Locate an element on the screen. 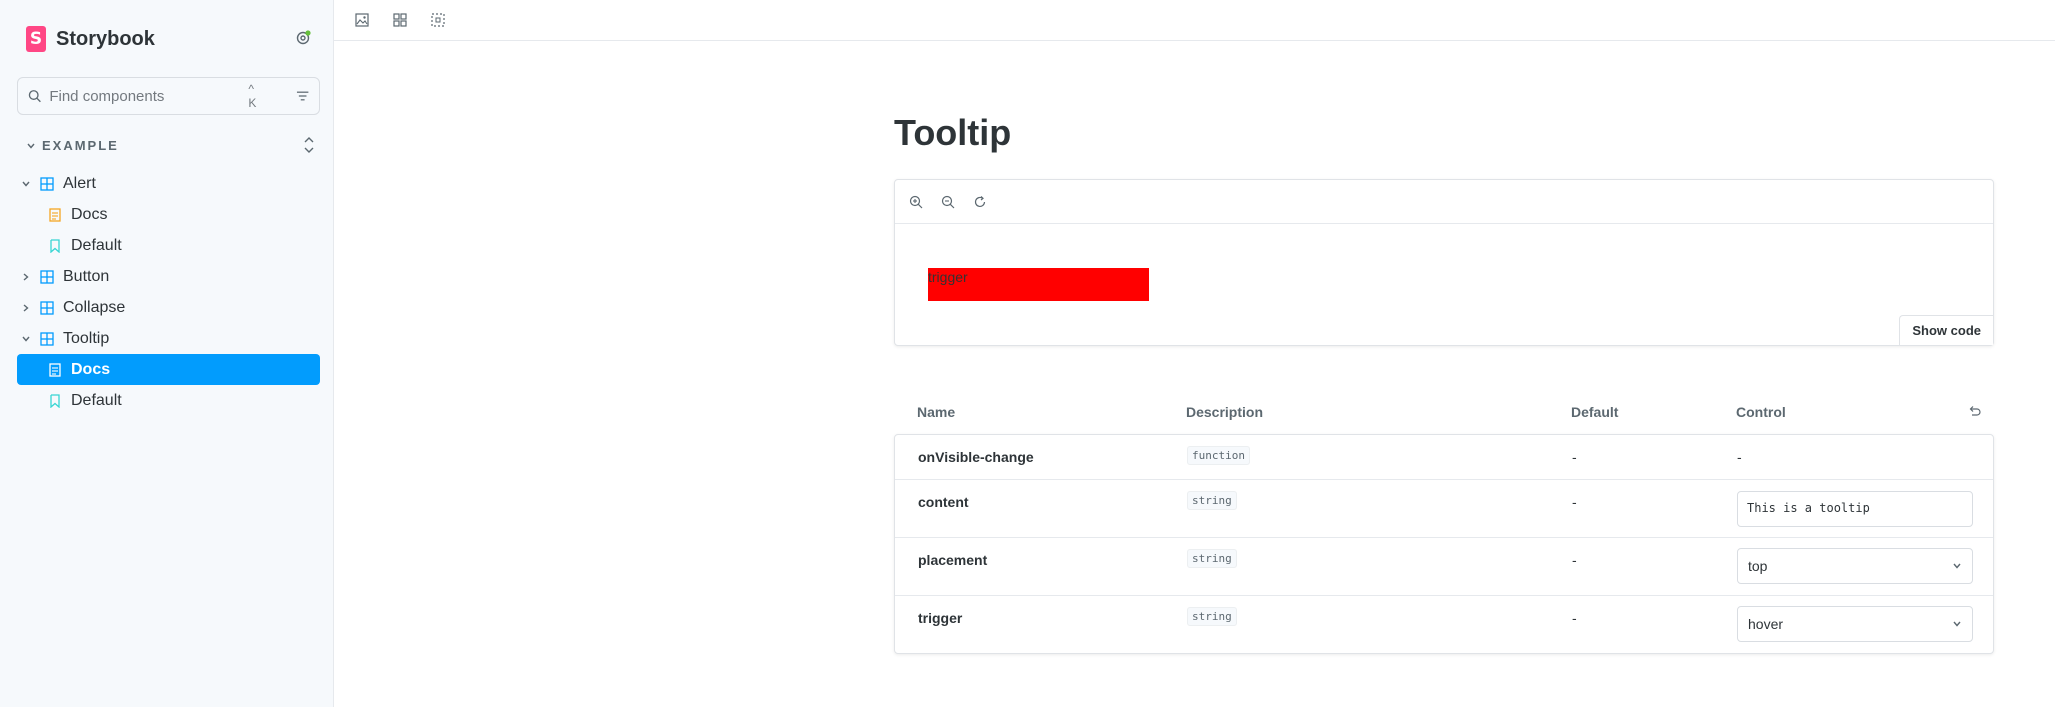  arg-control: - is located at coordinates (1739, 457).